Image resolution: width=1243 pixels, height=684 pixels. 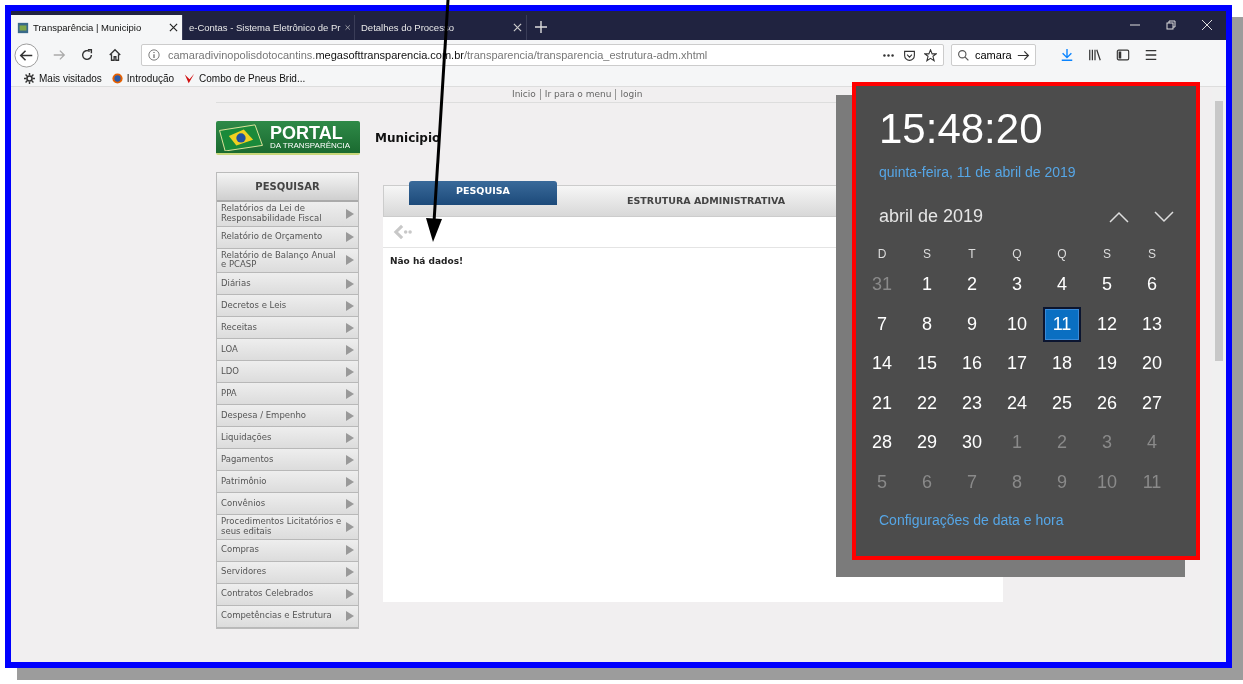 I want to click on top-nav-link: login, so click(x=631, y=94).